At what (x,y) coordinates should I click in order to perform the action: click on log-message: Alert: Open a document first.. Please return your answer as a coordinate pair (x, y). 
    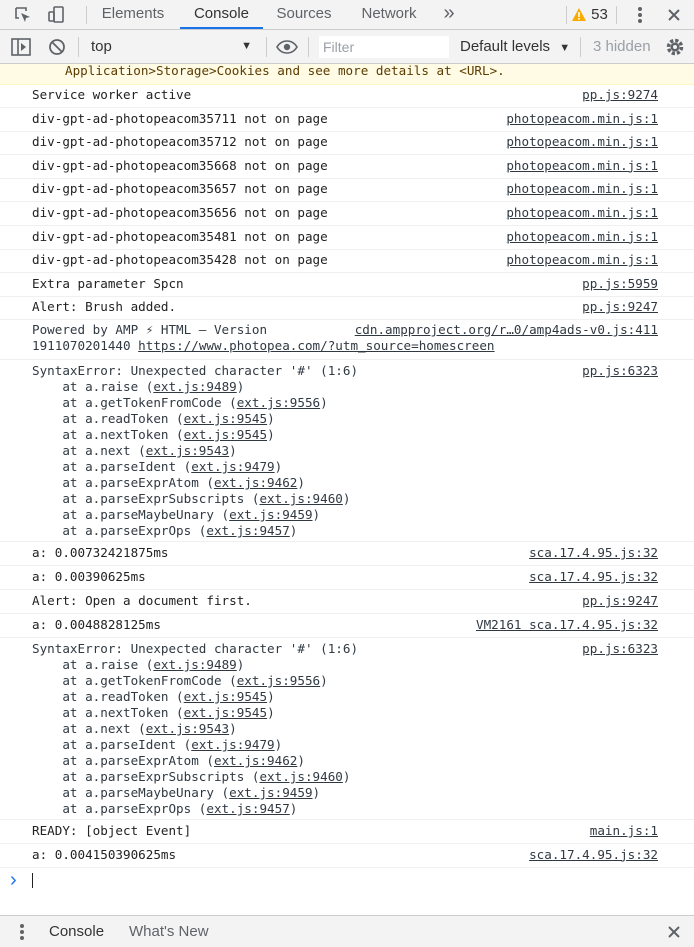
    Looking at the image, I should click on (142, 600).